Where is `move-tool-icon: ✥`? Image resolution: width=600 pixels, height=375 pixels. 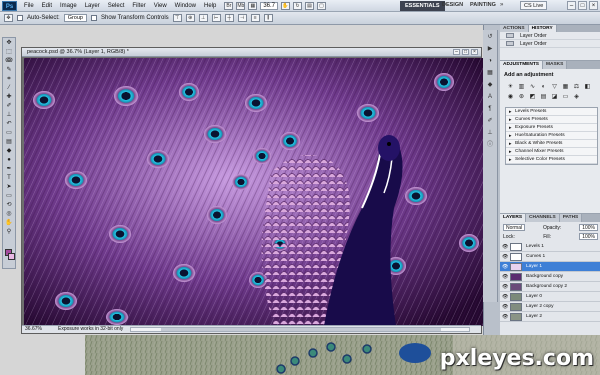 move-tool-icon: ✥ is located at coordinates (8, 18).